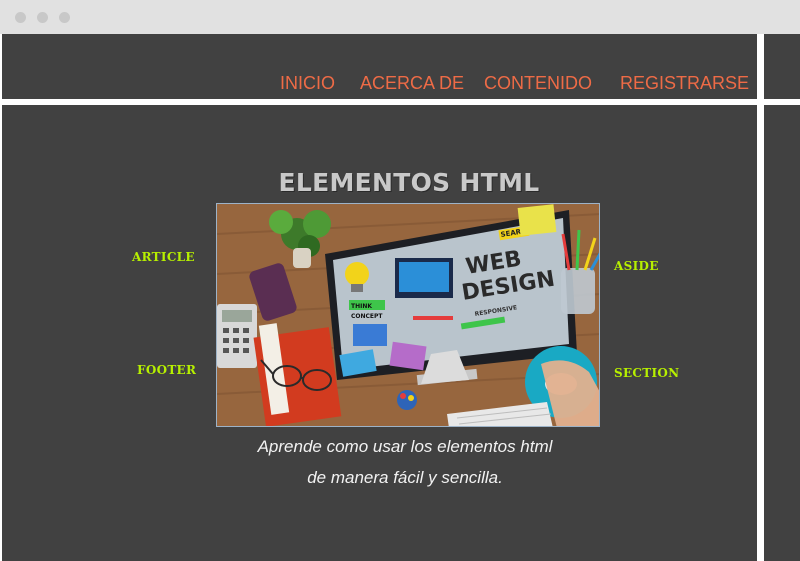 The width and height of the screenshot is (800, 561). What do you see at coordinates (166, 370) in the screenshot?
I see `tag-footer: FOOTER` at bounding box center [166, 370].